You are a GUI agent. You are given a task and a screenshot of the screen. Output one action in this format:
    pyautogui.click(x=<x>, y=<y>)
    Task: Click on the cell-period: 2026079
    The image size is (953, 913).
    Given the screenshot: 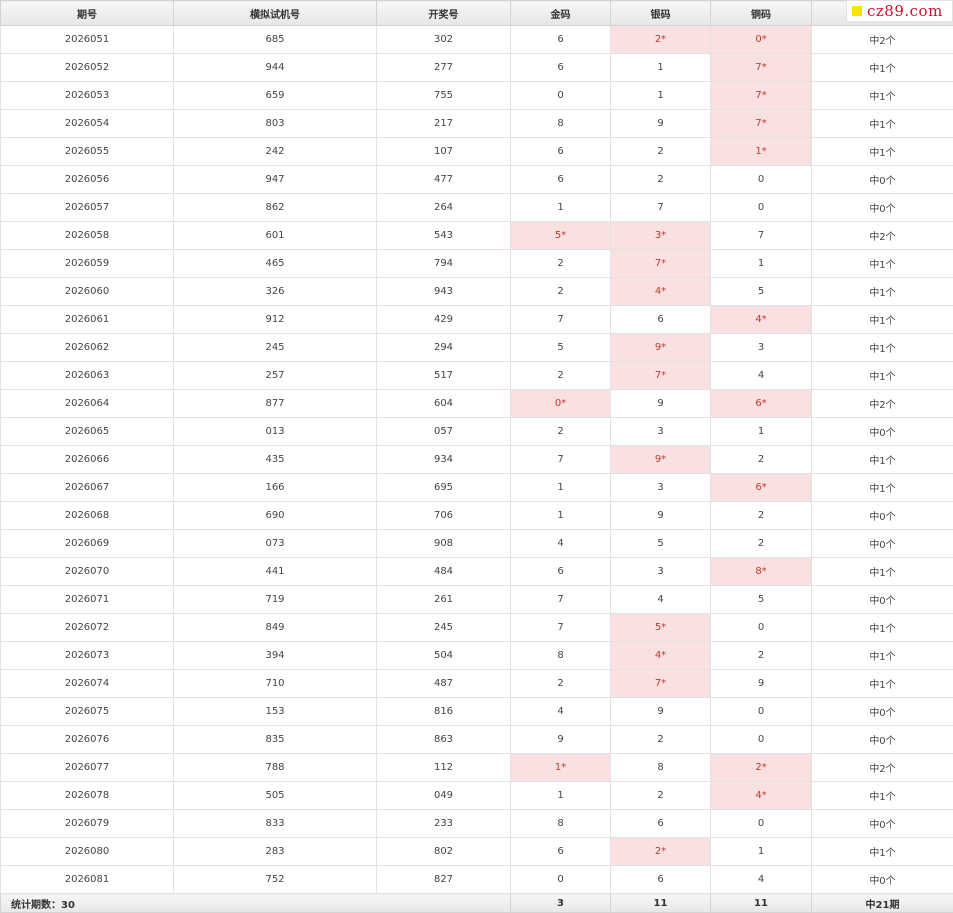 What is the action you would take?
    pyautogui.click(x=87, y=824)
    